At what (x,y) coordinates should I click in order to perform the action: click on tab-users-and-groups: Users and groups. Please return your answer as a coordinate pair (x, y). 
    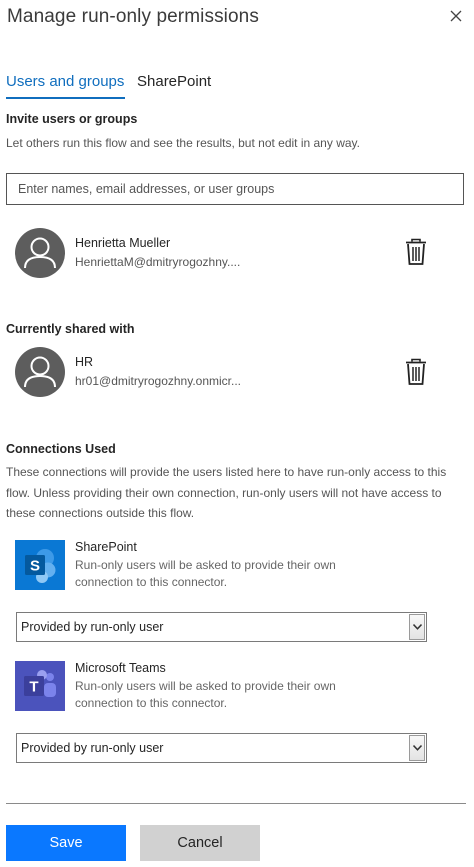
    Looking at the image, I should click on (65, 81).